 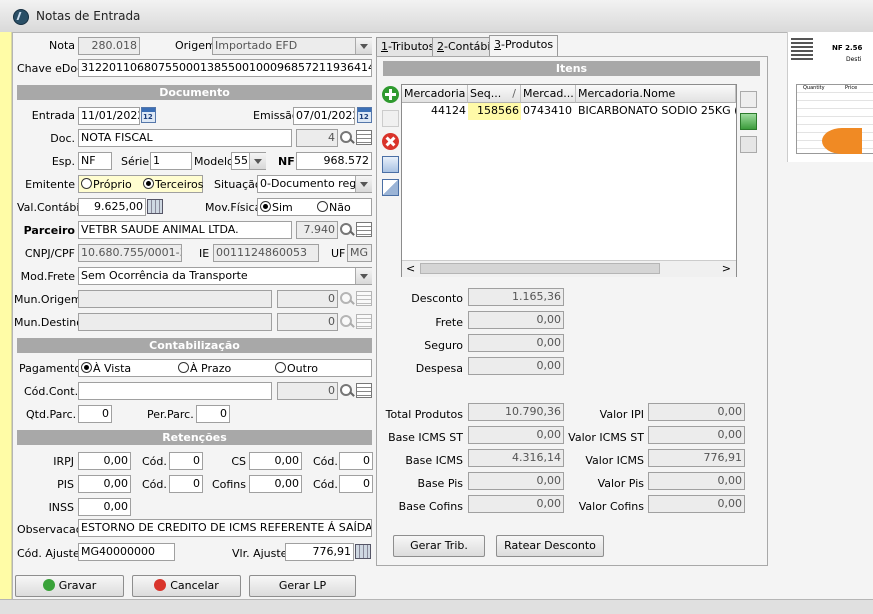 What do you see at coordinates (307, 322) in the screenshot?
I see `mundestino-code-field: 0` at bounding box center [307, 322].